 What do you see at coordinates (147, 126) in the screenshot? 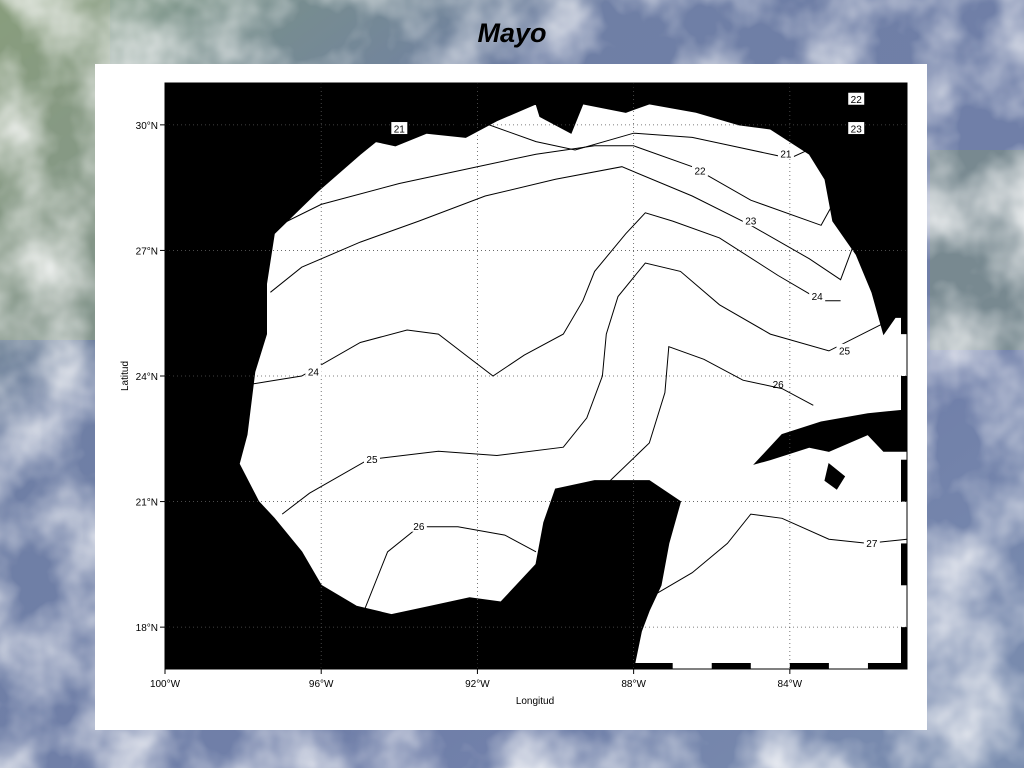
I see `tick-label-lat: 30°N` at bounding box center [147, 126].